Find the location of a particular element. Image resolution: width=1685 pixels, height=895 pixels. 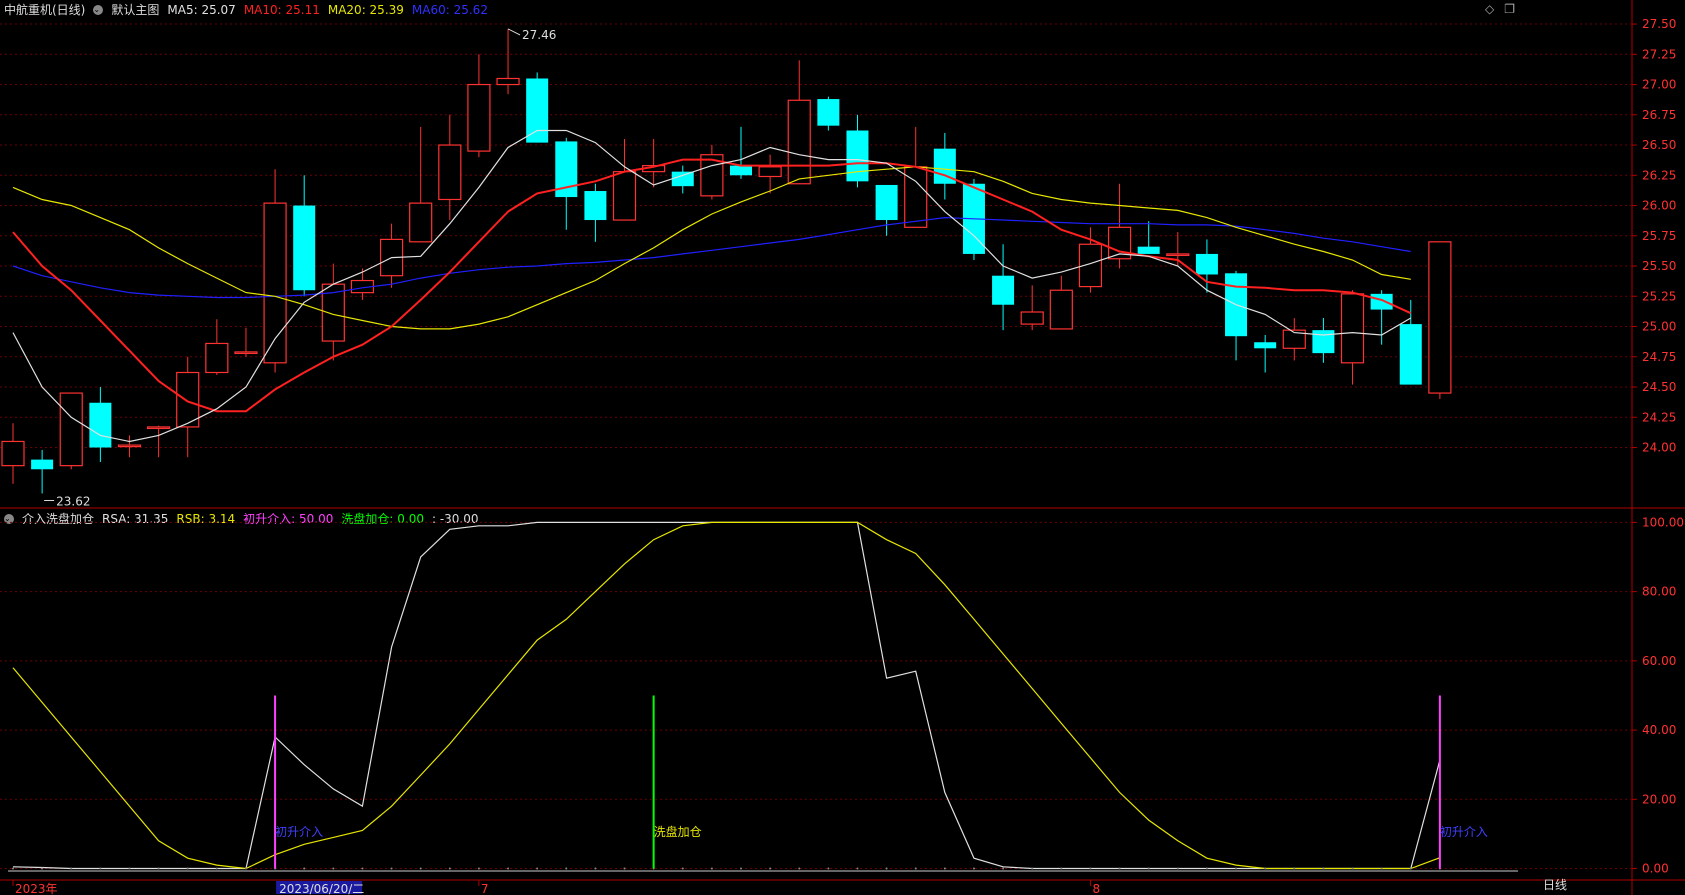

main-y-tick-label: 25.50 is located at coordinates (1659, 266).